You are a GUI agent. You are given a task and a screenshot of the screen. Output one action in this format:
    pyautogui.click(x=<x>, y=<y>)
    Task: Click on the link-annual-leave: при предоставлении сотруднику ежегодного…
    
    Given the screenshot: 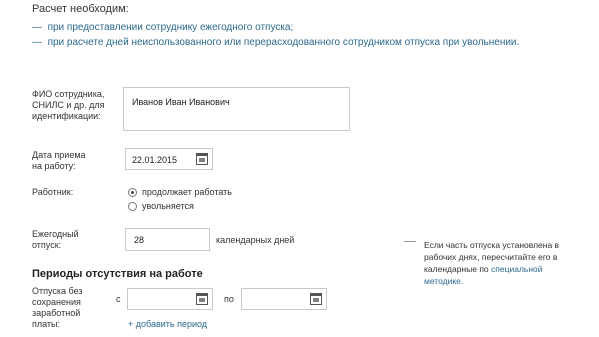 What is the action you would take?
    pyautogui.click(x=171, y=27)
    